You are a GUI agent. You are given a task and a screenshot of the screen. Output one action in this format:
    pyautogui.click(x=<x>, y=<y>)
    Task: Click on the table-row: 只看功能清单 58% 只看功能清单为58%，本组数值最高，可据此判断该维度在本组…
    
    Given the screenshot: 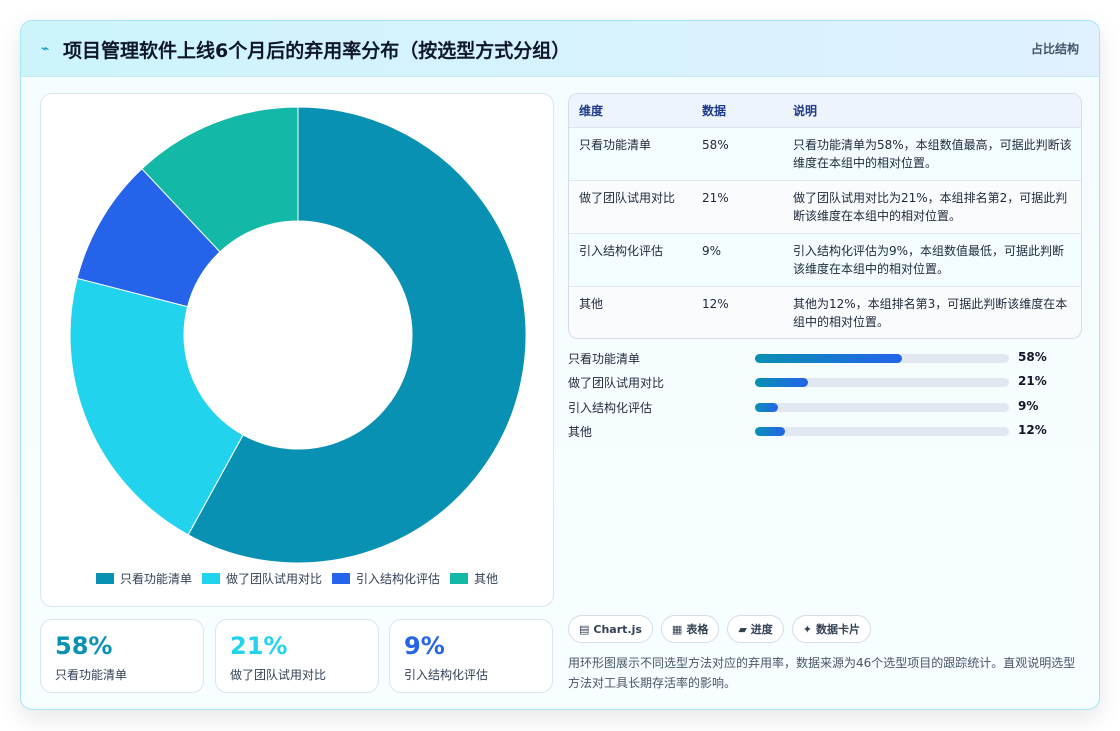 What is the action you would take?
    pyautogui.click(x=825, y=154)
    